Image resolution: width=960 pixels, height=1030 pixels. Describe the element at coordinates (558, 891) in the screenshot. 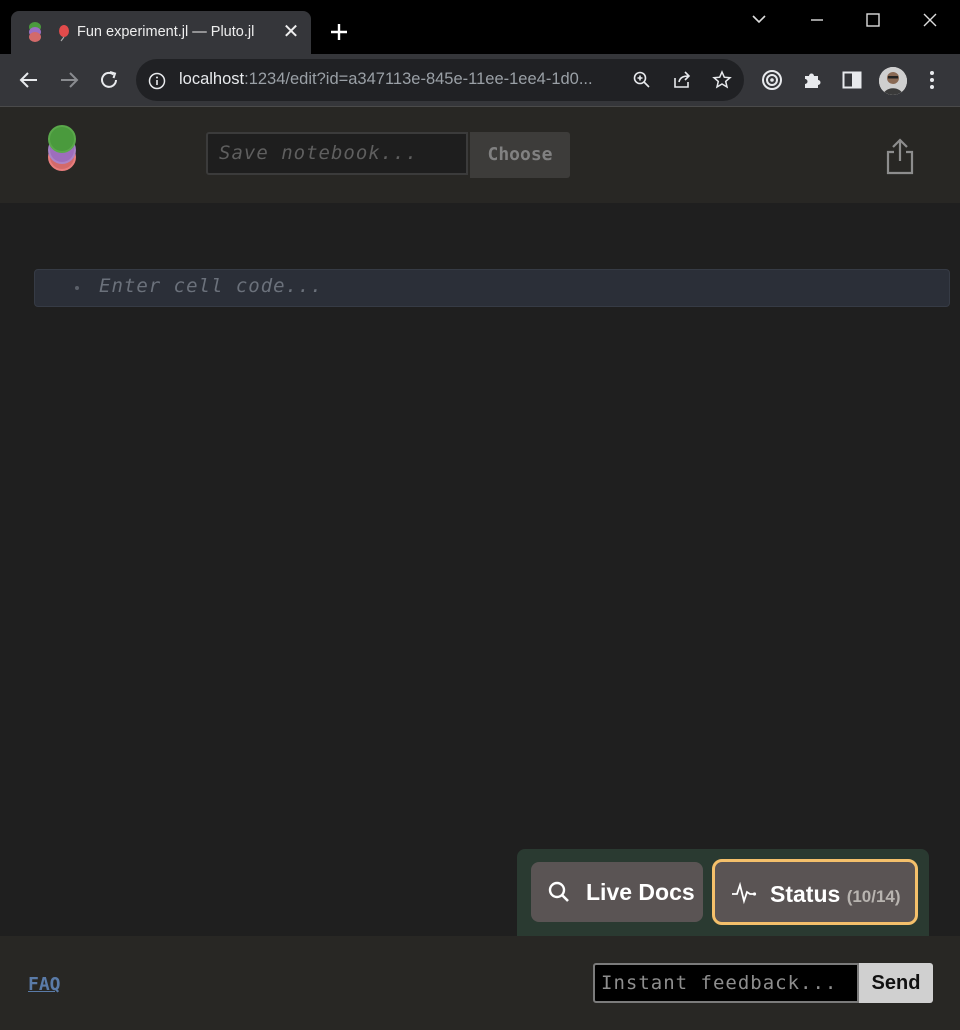

I see `search-icon` at that location.